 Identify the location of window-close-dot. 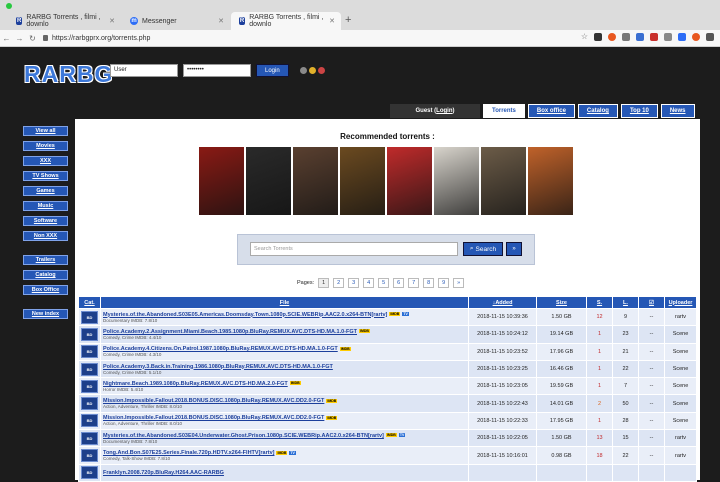
(9, 6).